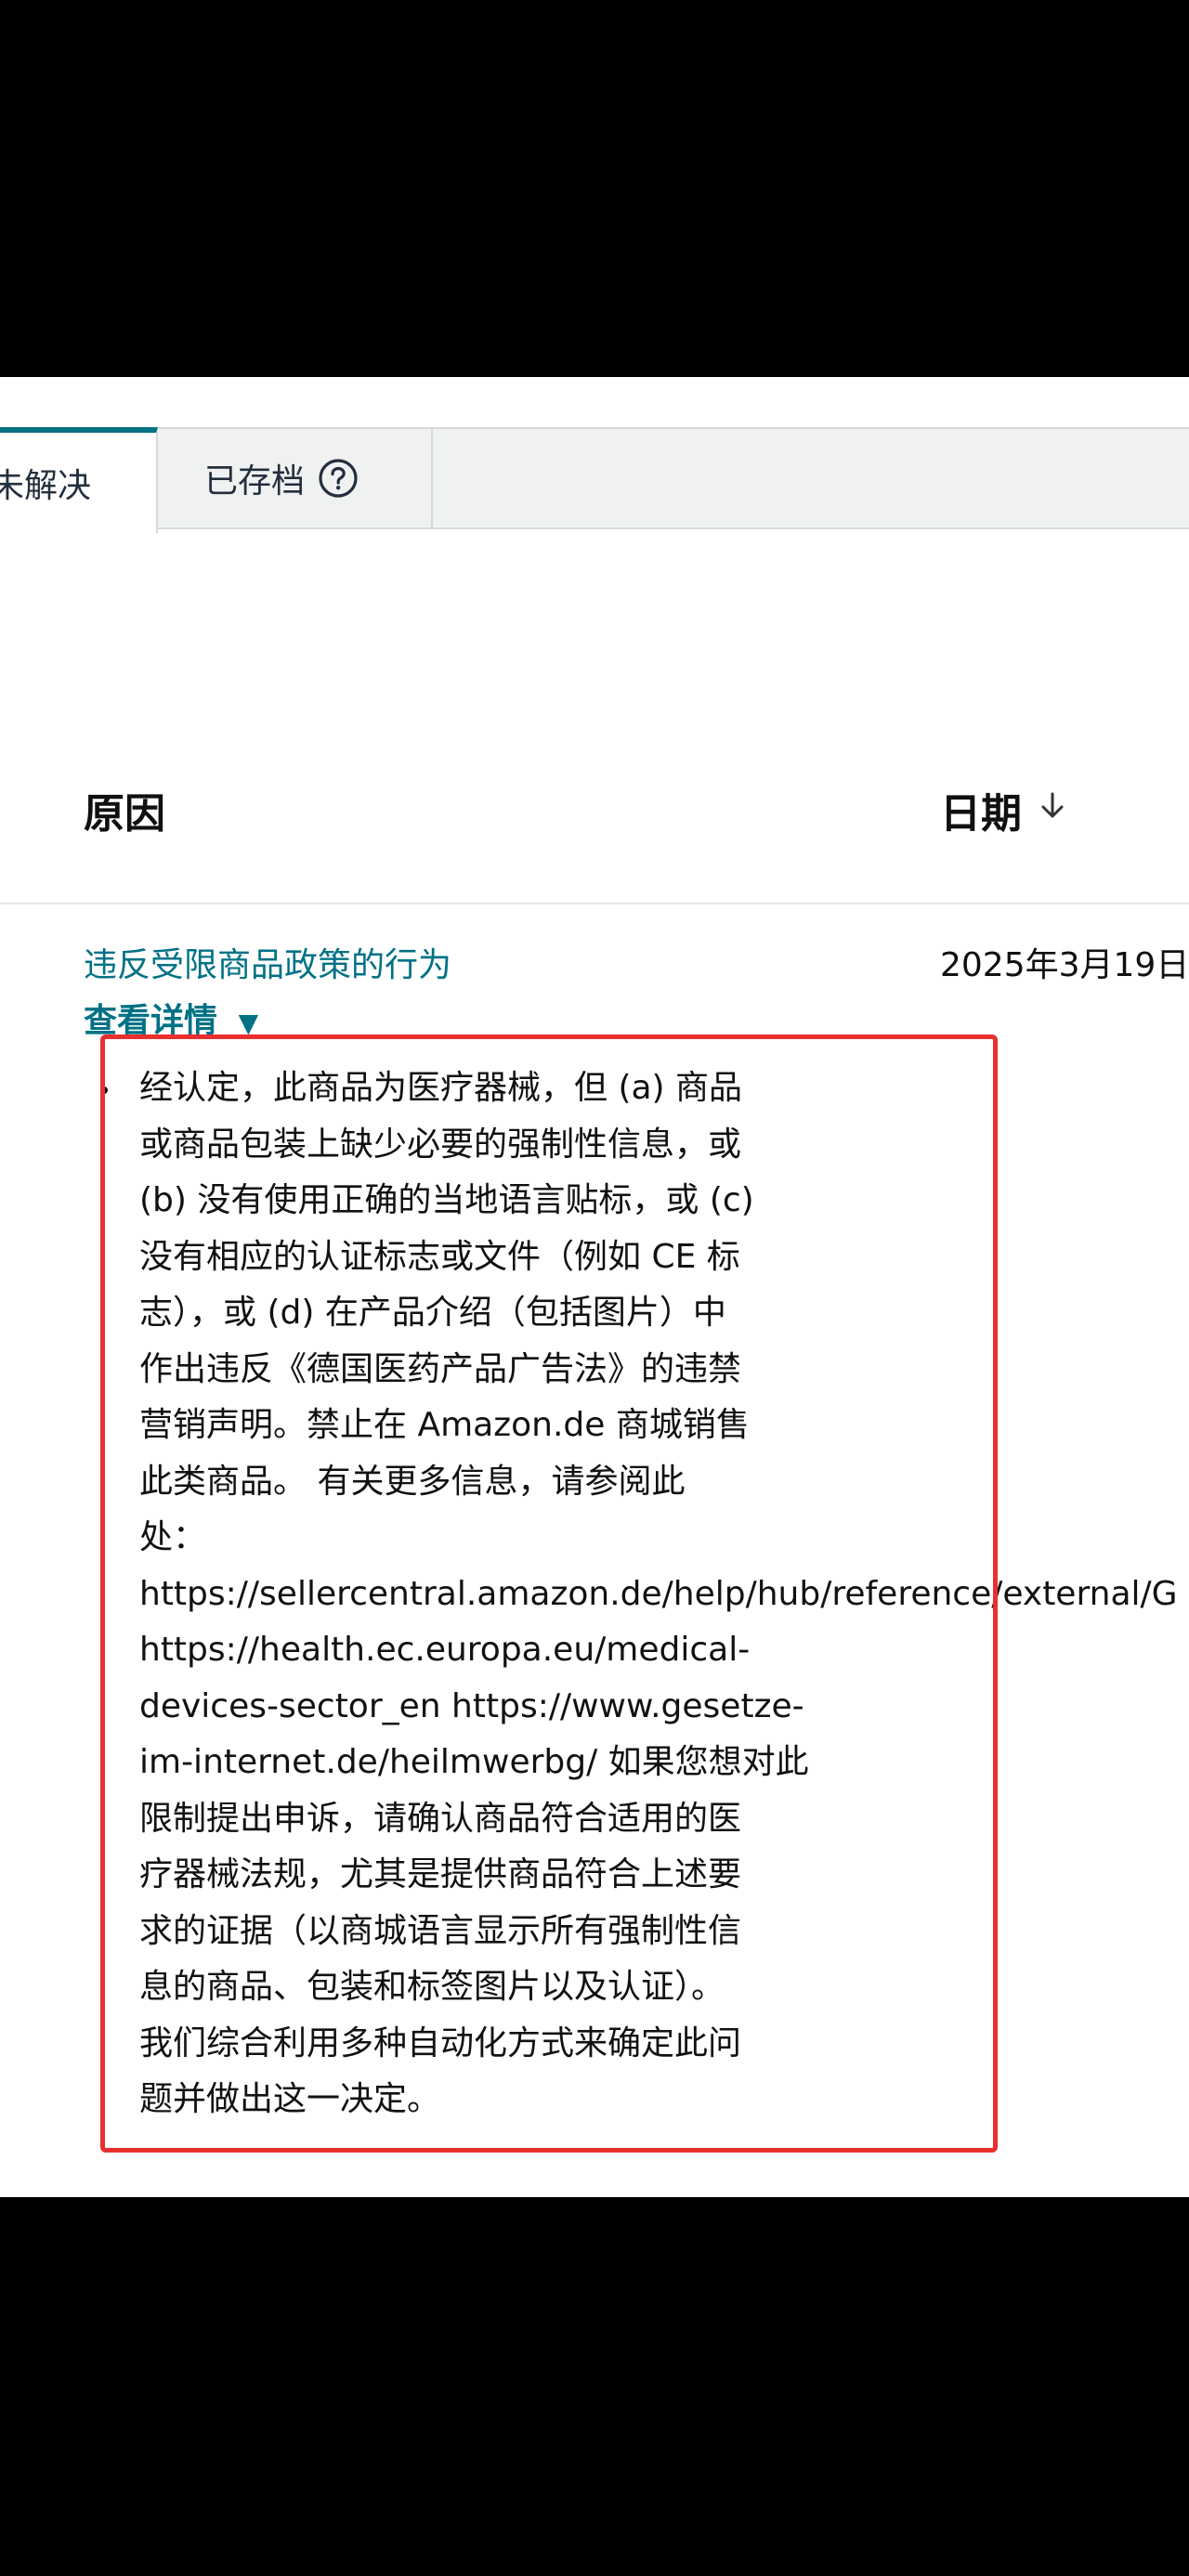 The width and height of the screenshot is (1189, 2576). What do you see at coordinates (474, 1762) in the screenshot?
I see `detail-line: im-internet.de/heilmwerbg/ 如果您想对此` at bounding box center [474, 1762].